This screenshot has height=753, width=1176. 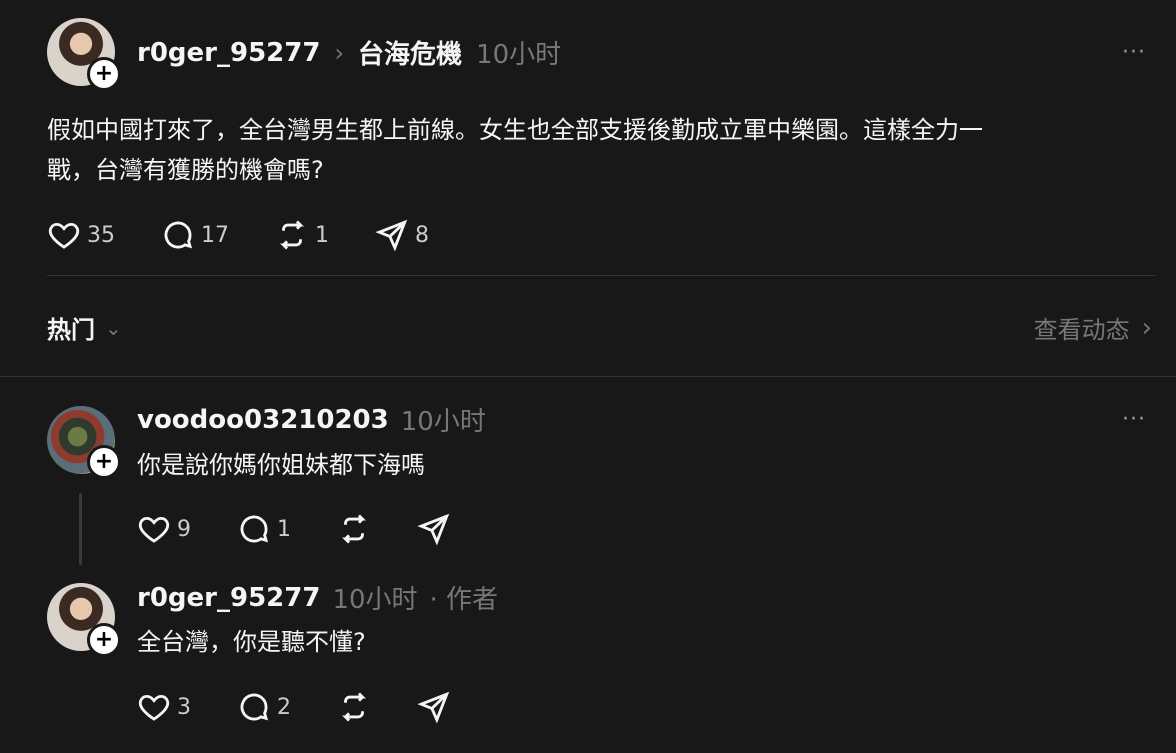 I want to click on comment-count: 2, so click(x=284, y=707).